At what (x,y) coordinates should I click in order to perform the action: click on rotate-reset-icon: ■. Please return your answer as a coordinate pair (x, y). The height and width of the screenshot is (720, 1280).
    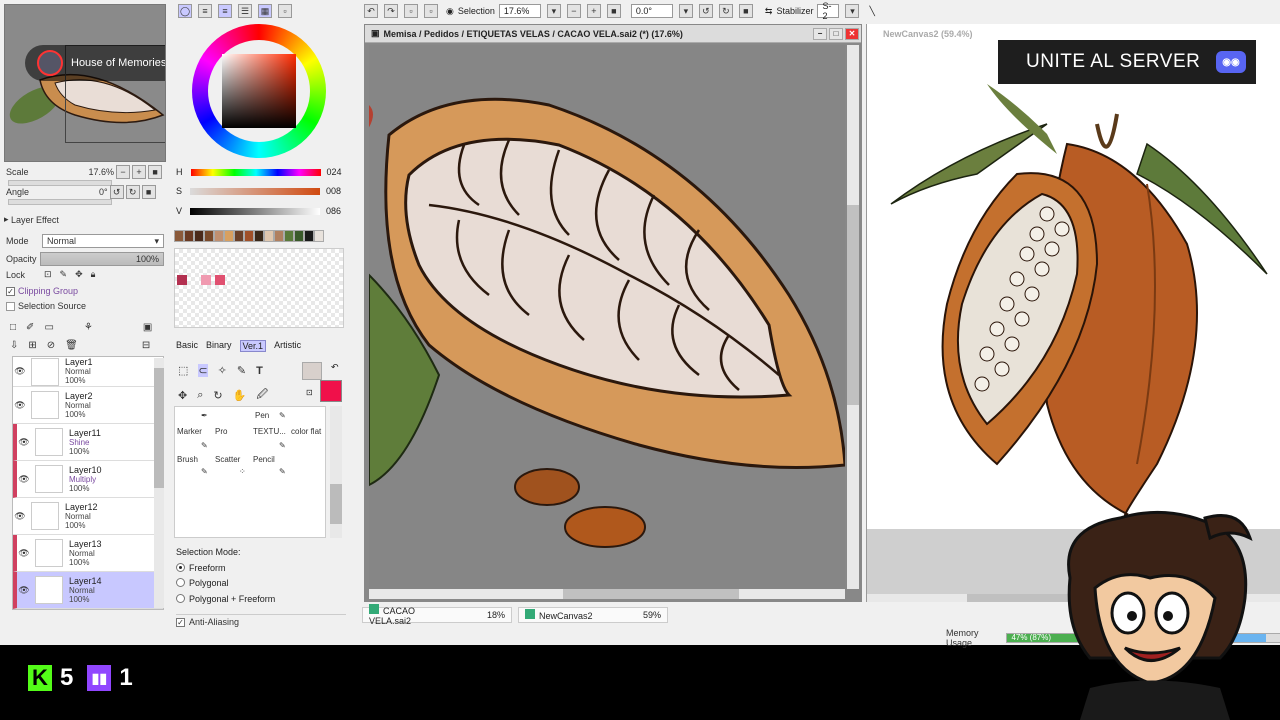
    Looking at the image, I should click on (745, 11).